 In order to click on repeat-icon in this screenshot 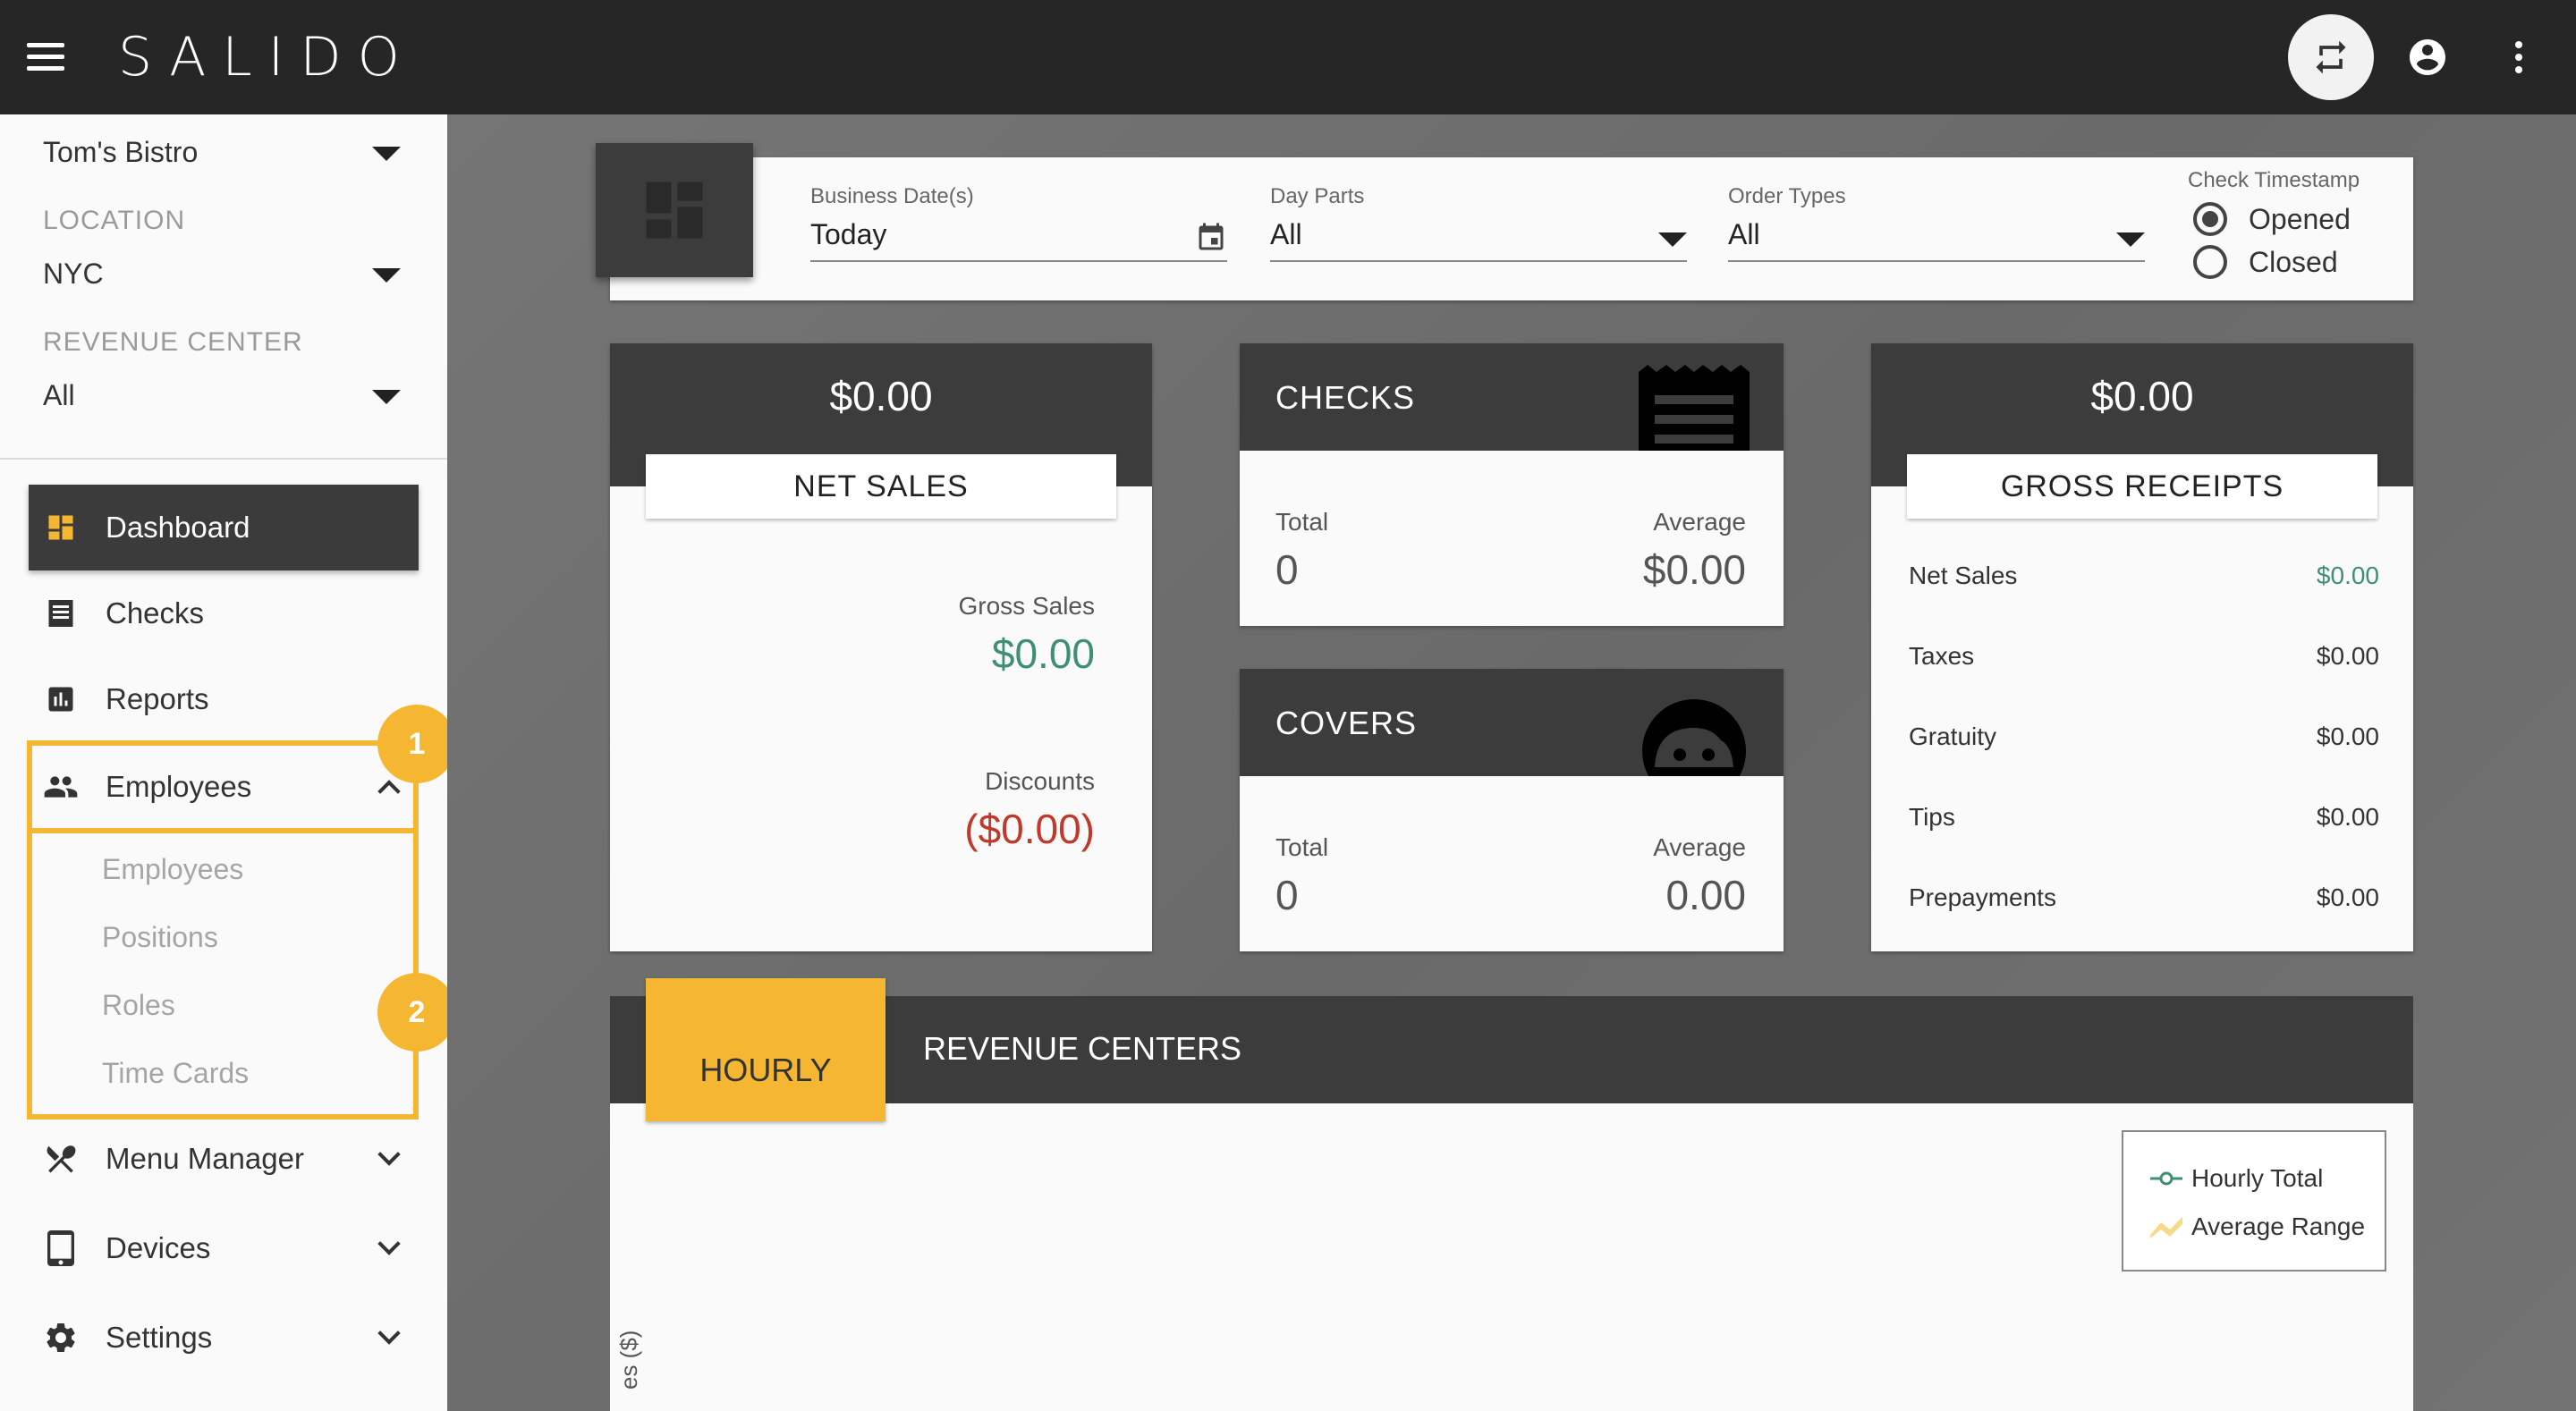, I will do `click(2331, 57)`.